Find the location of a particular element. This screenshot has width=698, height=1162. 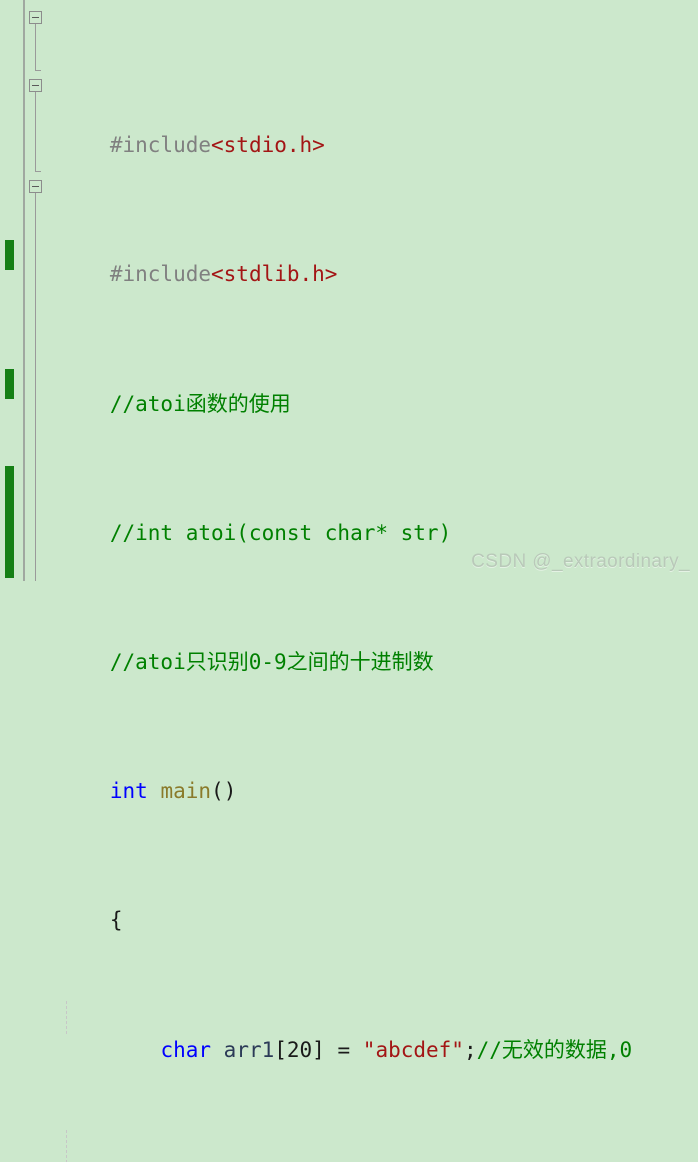

code-line: #include<stdlib.h> is located at coordinates (364, 256).